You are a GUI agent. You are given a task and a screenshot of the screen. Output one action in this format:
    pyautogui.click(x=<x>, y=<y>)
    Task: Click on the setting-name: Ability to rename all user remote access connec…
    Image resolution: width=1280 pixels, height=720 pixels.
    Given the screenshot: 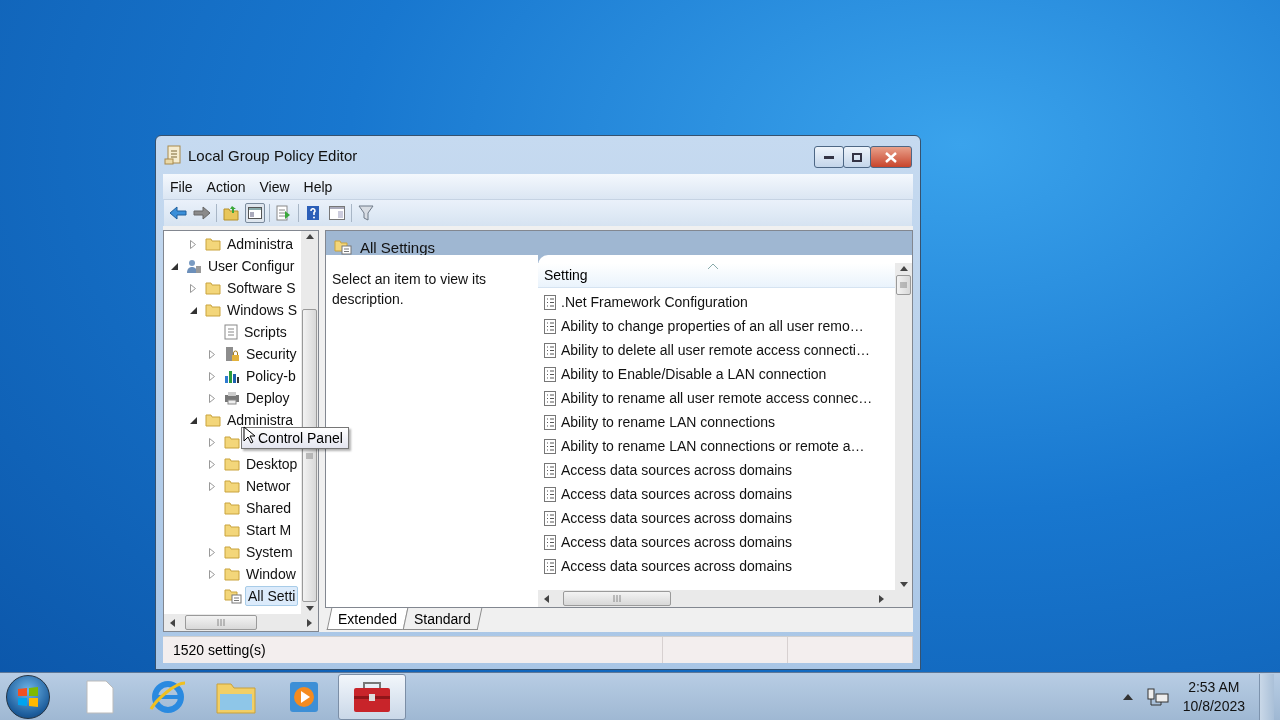 What is the action you would take?
    pyautogui.click(x=717, y=398)
    